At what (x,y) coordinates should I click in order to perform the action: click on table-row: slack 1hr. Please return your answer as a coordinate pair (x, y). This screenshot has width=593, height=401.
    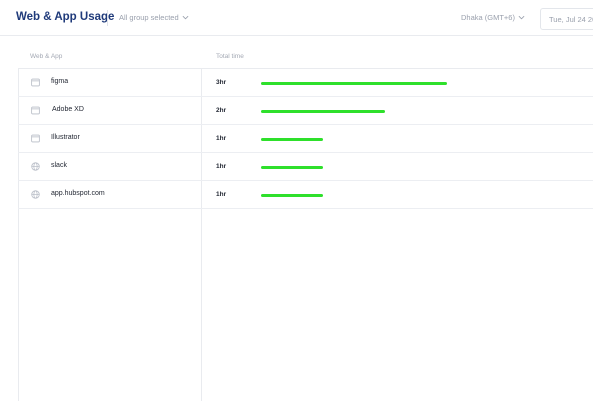
    Looking at the image, I should click on (305, 167).